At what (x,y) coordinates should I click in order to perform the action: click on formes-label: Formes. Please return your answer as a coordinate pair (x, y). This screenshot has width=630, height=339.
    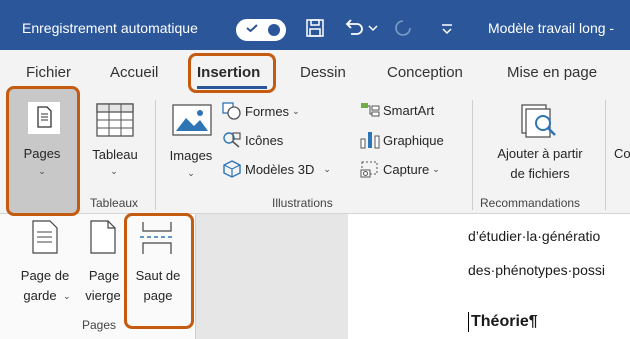
    Looking at the image, I should click on (267, 111).